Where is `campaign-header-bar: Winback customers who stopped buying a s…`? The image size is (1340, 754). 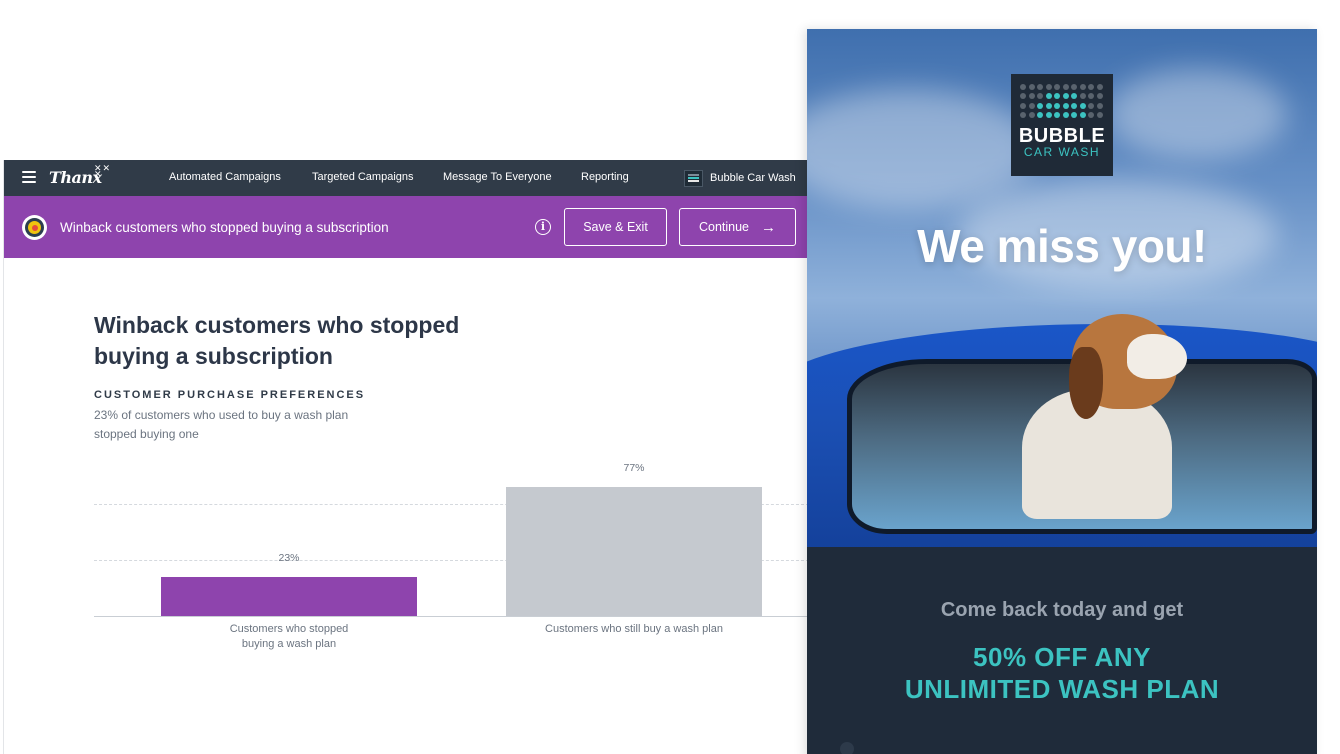 campaign-header-bar: Winback customers who stopped buying a s… is located at coordinates (409, 227).